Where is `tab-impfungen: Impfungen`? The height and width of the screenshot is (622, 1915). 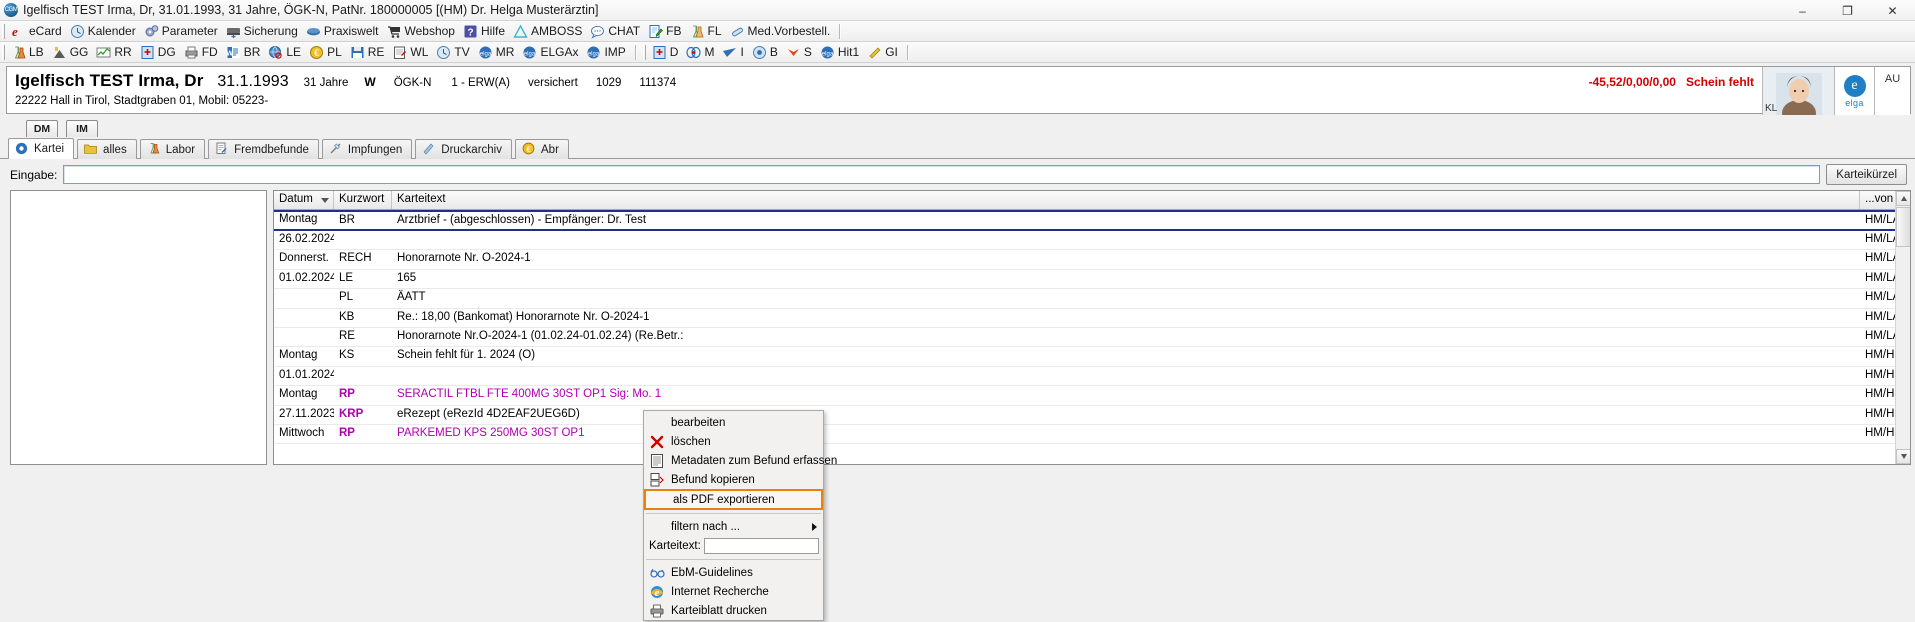
tab-impfungen: Impfungen is located at coordinates (367, 149).